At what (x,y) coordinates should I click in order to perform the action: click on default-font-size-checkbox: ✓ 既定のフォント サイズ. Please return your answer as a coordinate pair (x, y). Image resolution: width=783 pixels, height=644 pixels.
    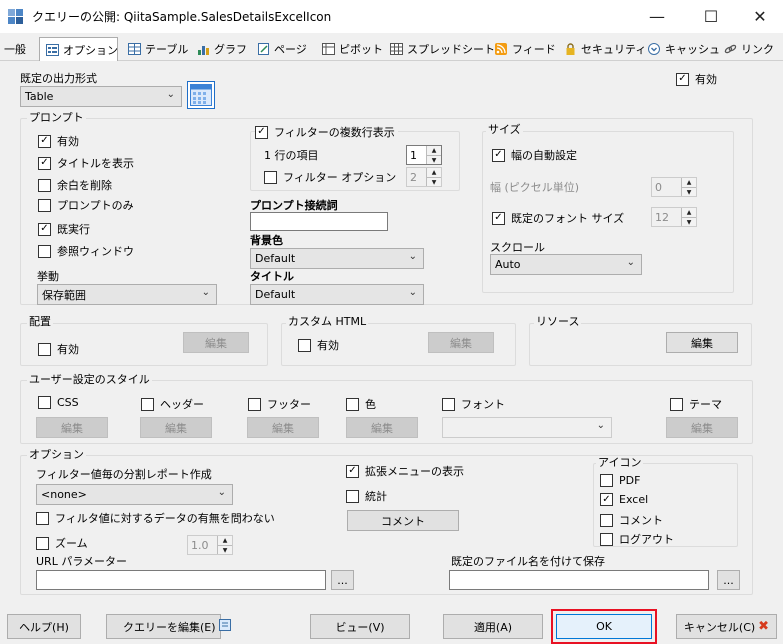
    Looking at the image, I should click on (558, 218).